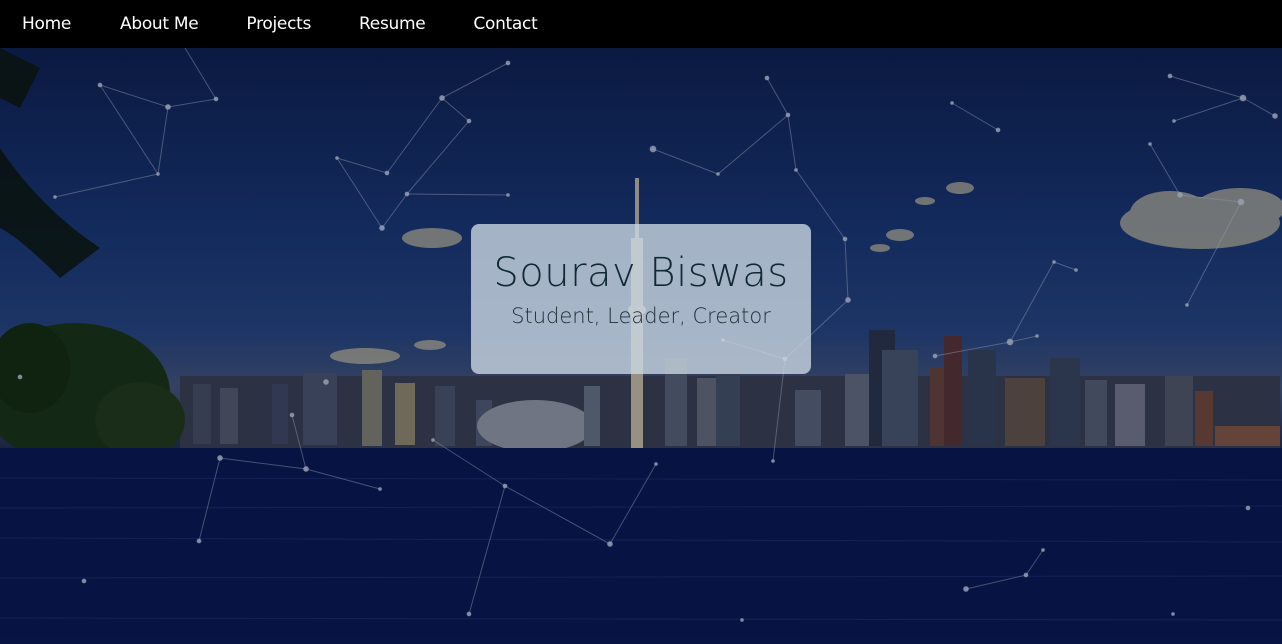 The image size is (1282, 644). What do you see at coordinates (641, 24) in the screenshot?
I see `top-nav: Home About Me Projects Resume Contact` at bounding box center [641, 24].